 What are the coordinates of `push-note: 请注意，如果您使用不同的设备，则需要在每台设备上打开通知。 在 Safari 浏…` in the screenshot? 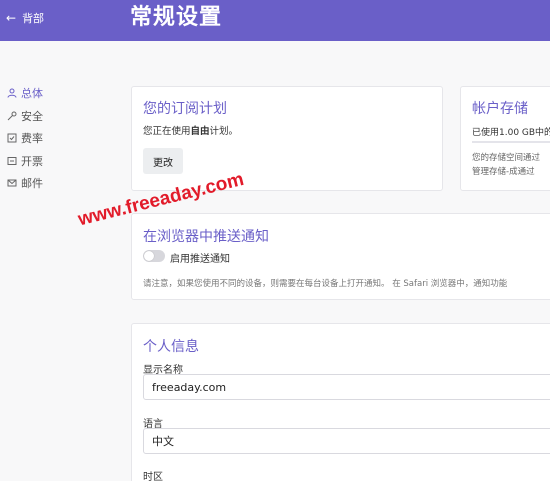 It's located at (325, 284).